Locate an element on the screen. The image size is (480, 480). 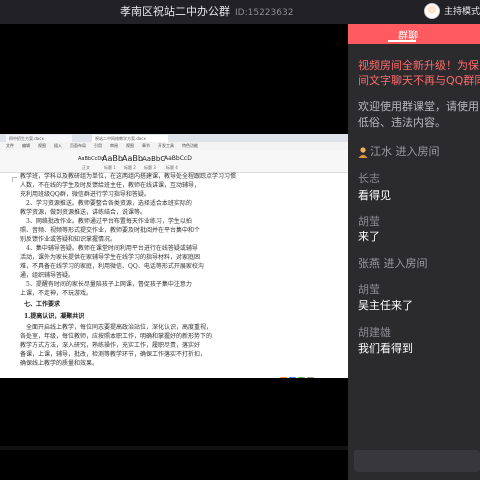
message-sender: 胡建雄 is located at coordinates (374, 332).